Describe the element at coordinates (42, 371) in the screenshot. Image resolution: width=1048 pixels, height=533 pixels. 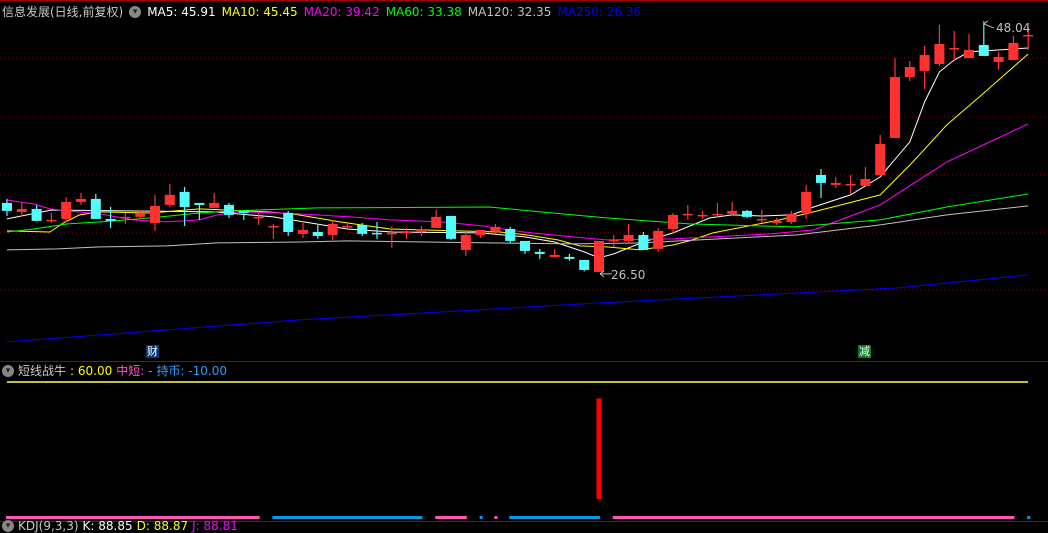
I see `indicator-name: 短线战牛` at that location.